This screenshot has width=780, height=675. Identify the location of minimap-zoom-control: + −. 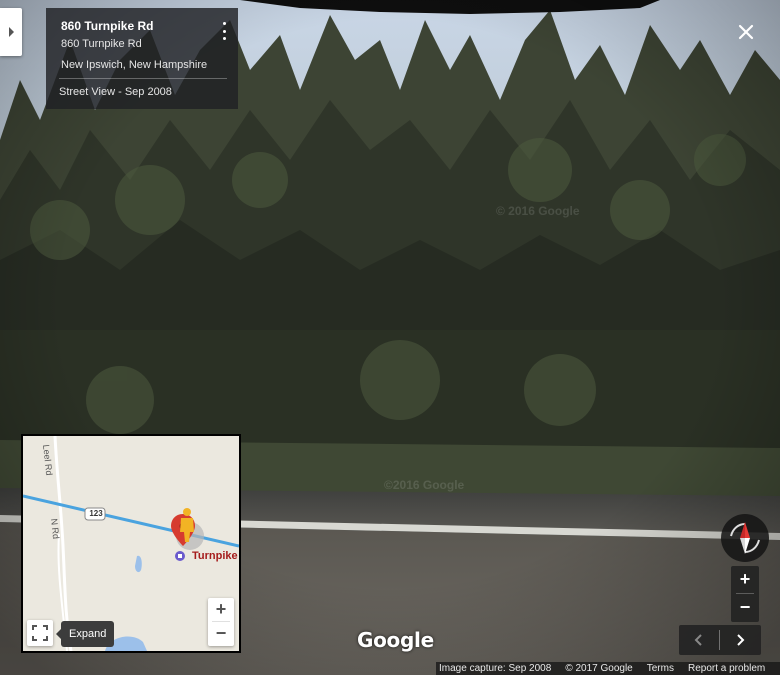
(221, 622).